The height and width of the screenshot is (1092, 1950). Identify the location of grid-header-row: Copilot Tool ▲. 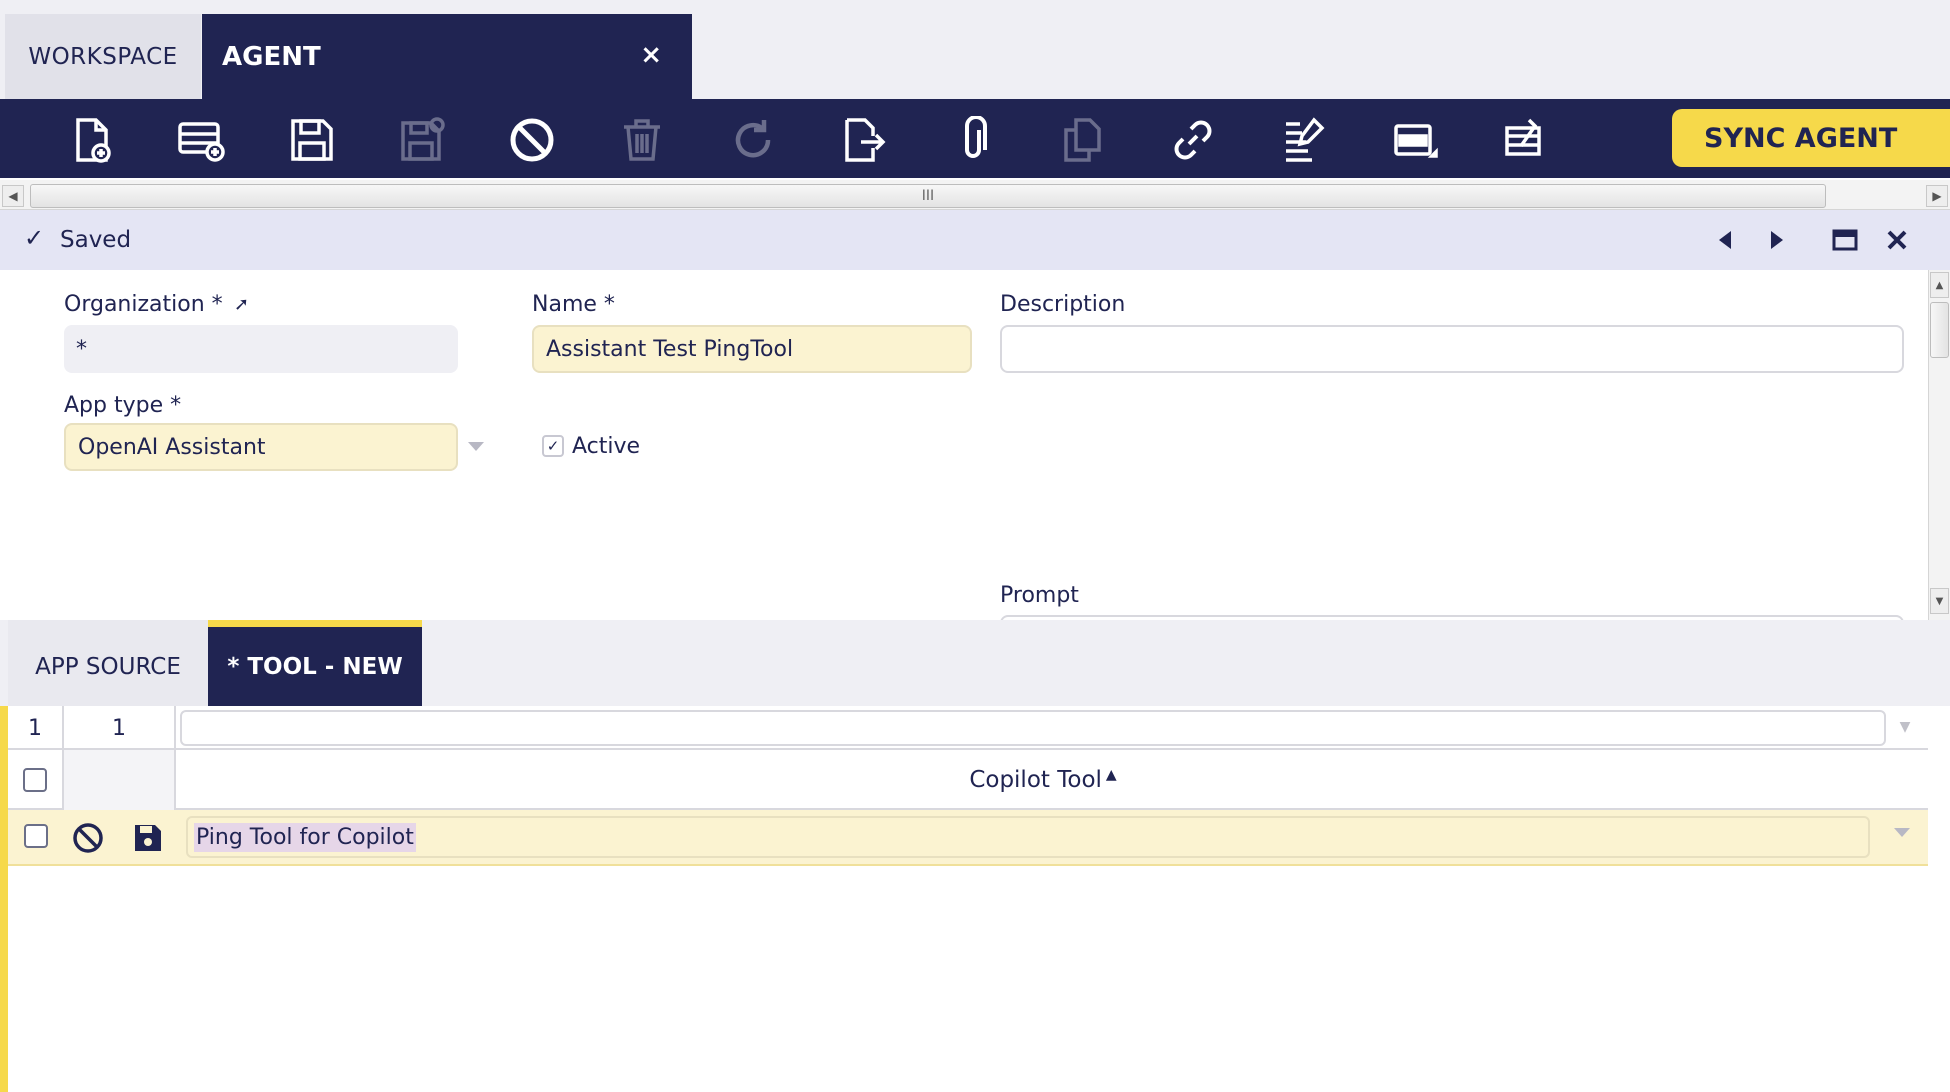
(968, 780).